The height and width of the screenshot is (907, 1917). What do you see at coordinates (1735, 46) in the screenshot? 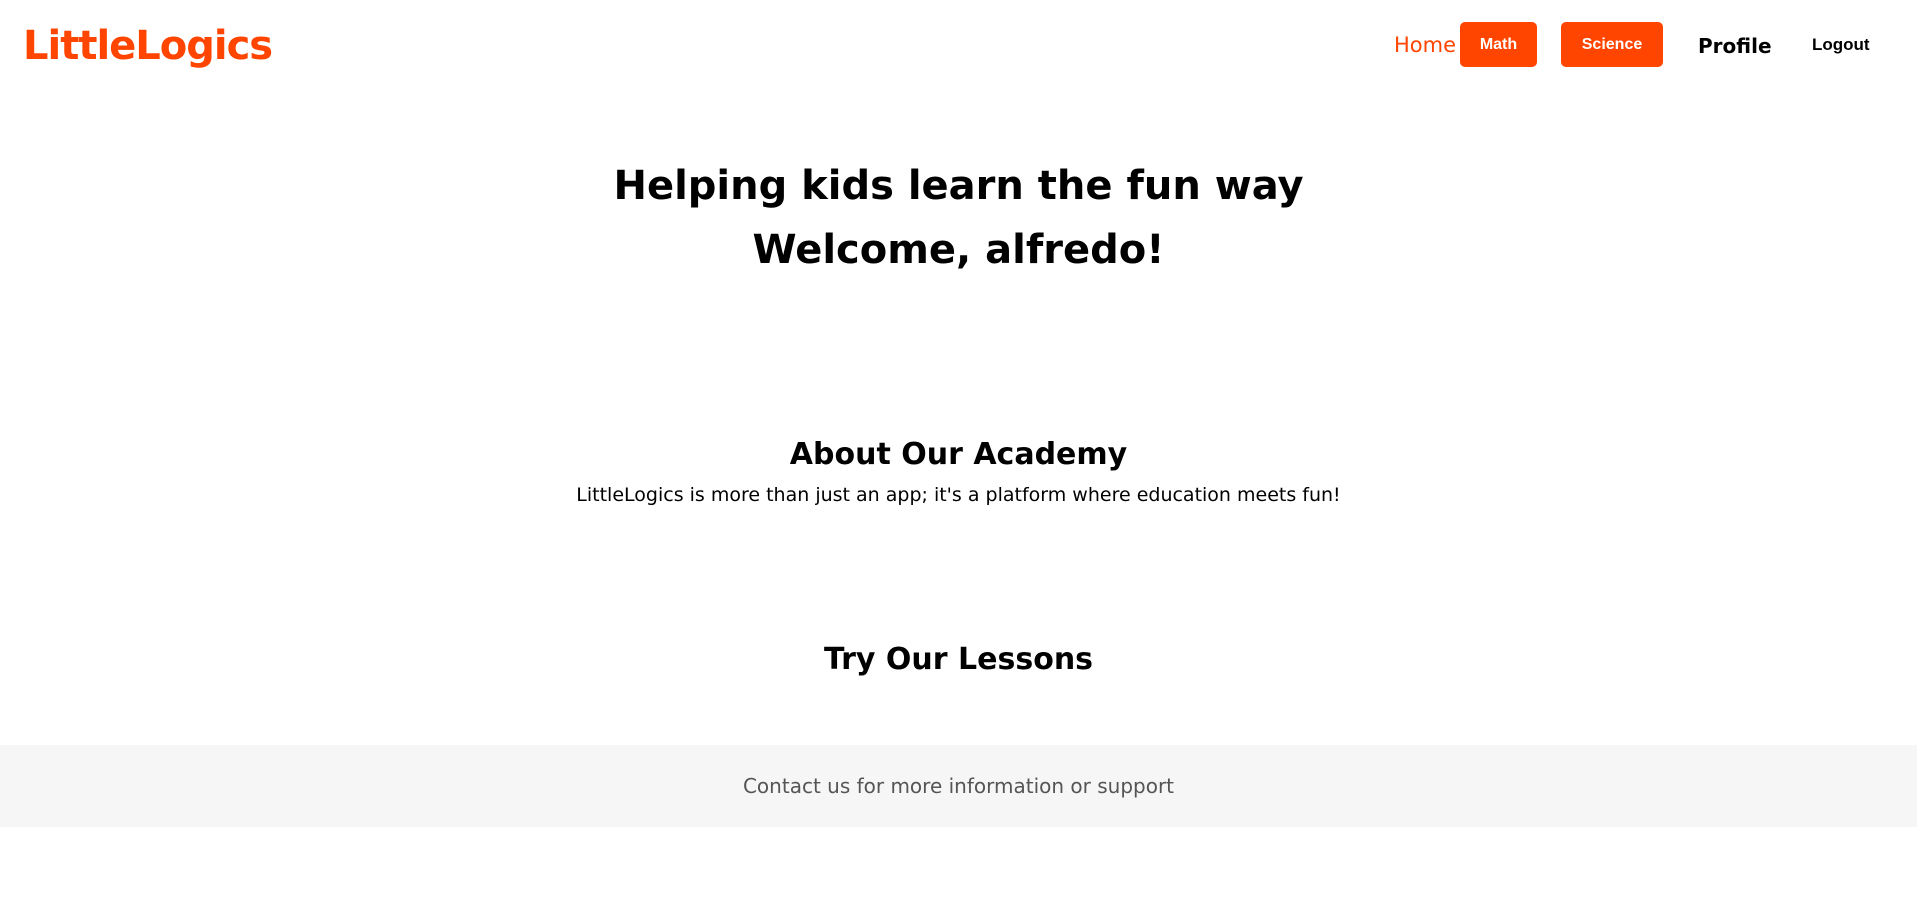
I see `nav-profile-link: Profile` at bounding box center [1735, 46].